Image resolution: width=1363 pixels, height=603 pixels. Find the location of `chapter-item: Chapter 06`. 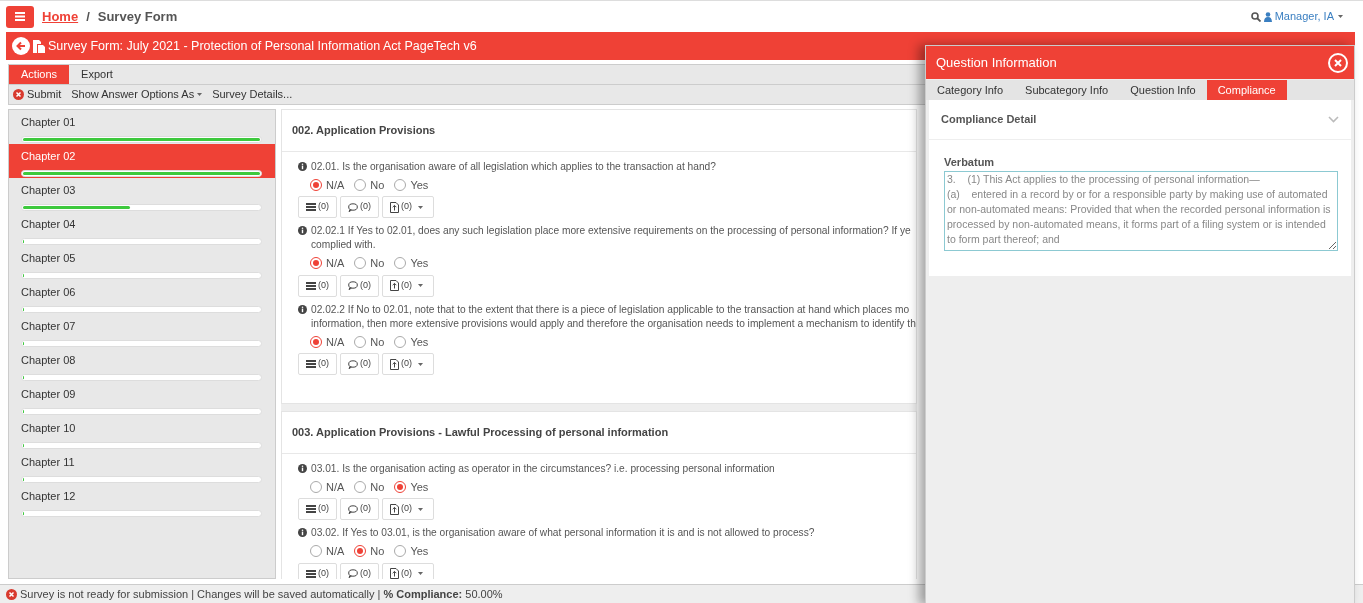

chapter-item: Chapter 06 is located at coordinates (142, 297).